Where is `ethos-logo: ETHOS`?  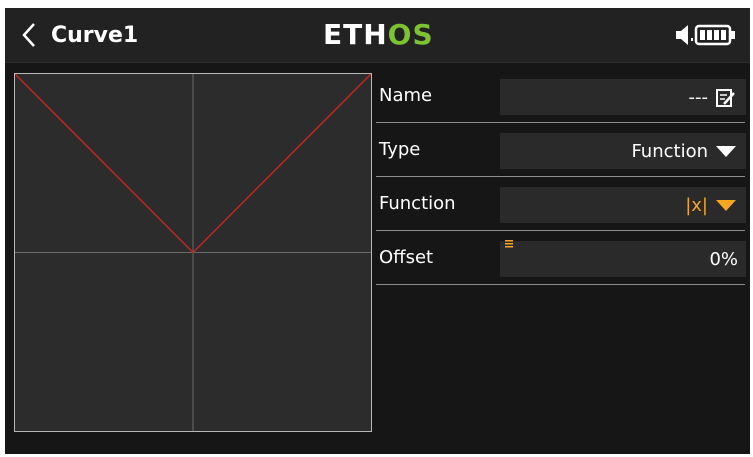 ethos-logo: ETHOS is located at coordinates (378, 35).